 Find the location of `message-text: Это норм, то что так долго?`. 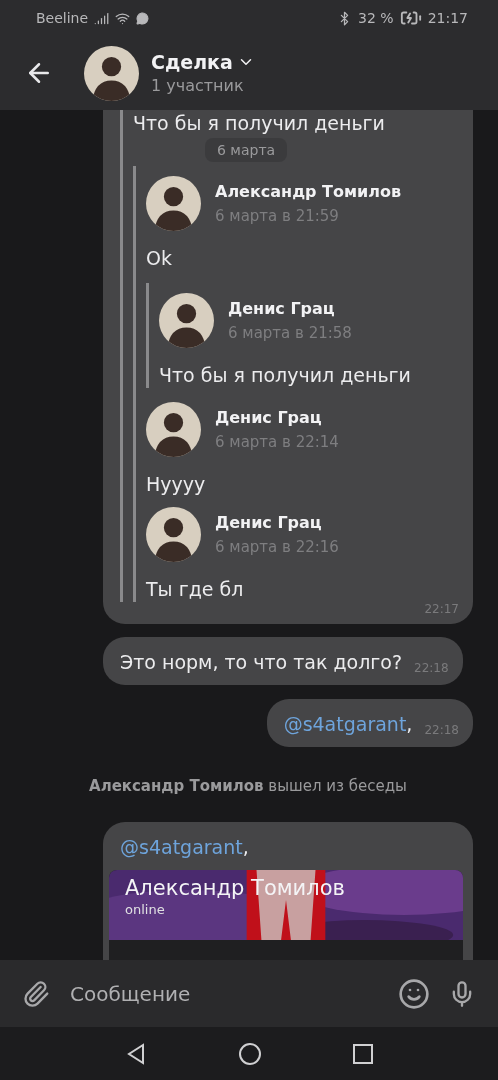

message-text: Это норм, то что так долго? is located at coordinates (261, 662).